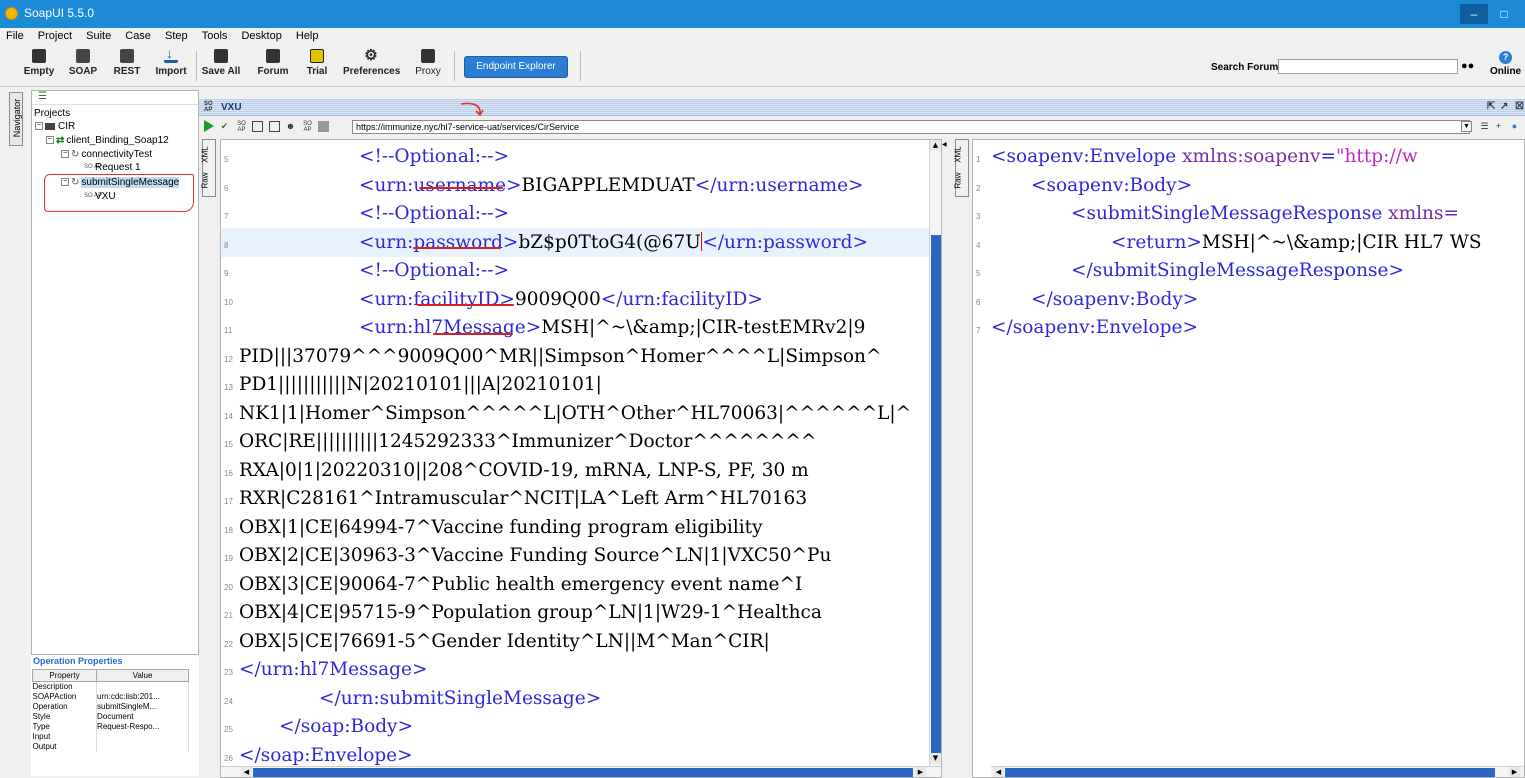 The width and height of the screenshot is (1525, 778). Describe the element at coordinates (290, 126) in the screenshot. I see `user-icon: ☻` at that location.